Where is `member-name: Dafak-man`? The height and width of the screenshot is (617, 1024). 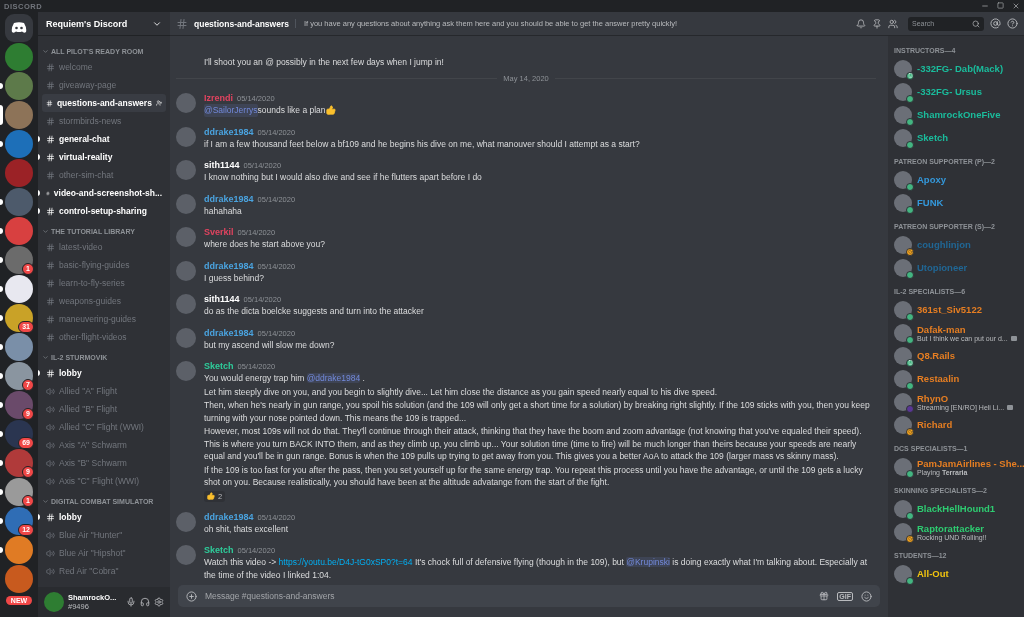 member-name: Dafak-man is located at coordinates (967, 329).